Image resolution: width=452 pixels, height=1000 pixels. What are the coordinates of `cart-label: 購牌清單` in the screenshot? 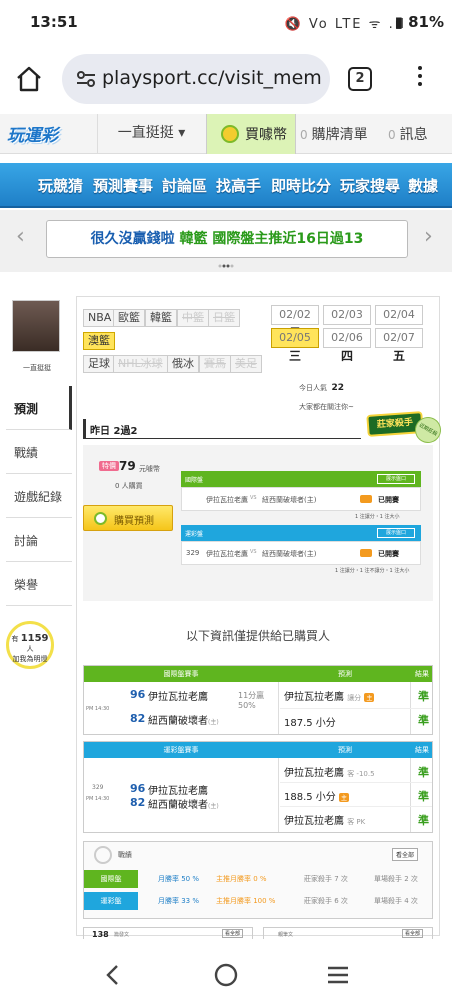 It's located at (339, 135).